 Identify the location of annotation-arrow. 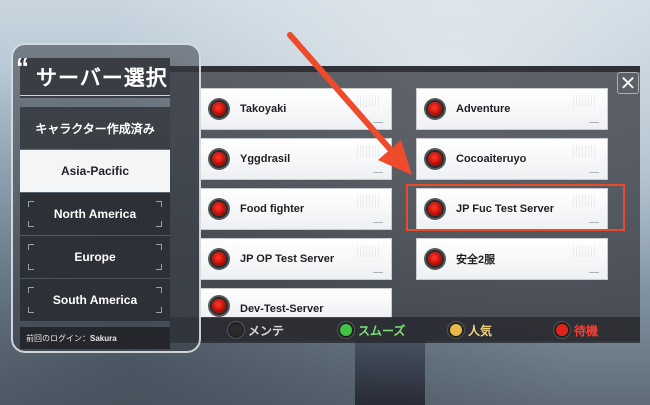
(349, 103).